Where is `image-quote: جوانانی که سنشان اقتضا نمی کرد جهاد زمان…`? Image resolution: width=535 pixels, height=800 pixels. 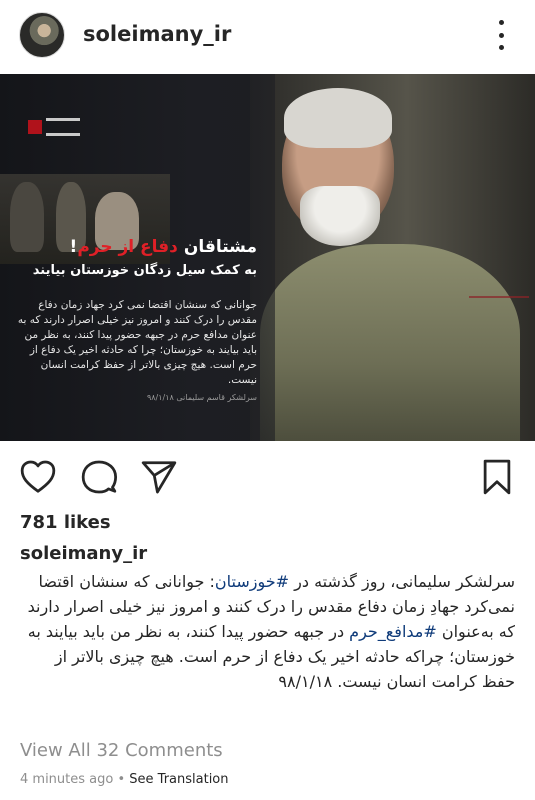
image-quote: جوانانی که سنشان اقتضا نمی کرد جهاد زمان… is located at coordinates (137, 342).